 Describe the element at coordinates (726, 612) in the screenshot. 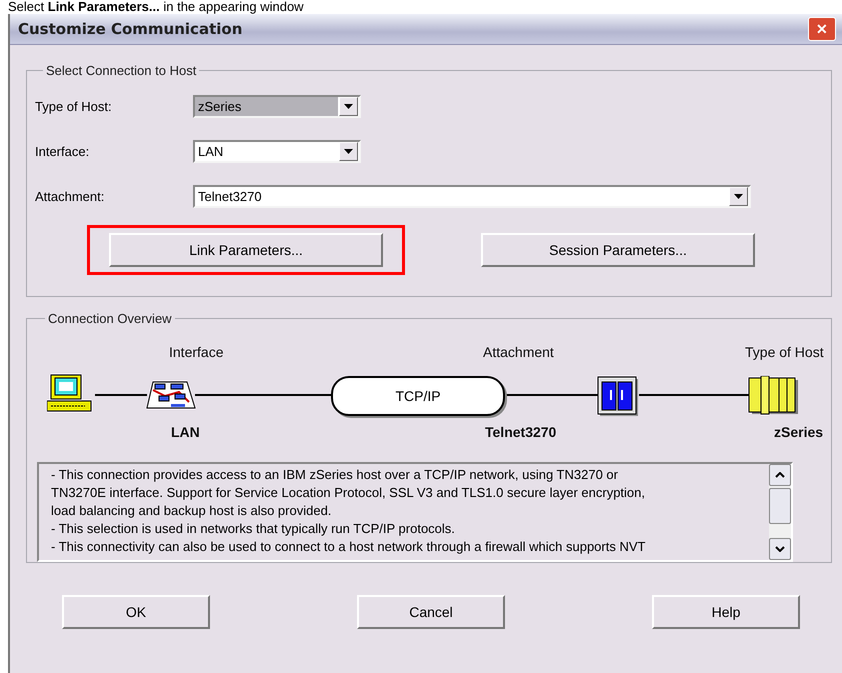

I see `dialog-button: Help` at that location.